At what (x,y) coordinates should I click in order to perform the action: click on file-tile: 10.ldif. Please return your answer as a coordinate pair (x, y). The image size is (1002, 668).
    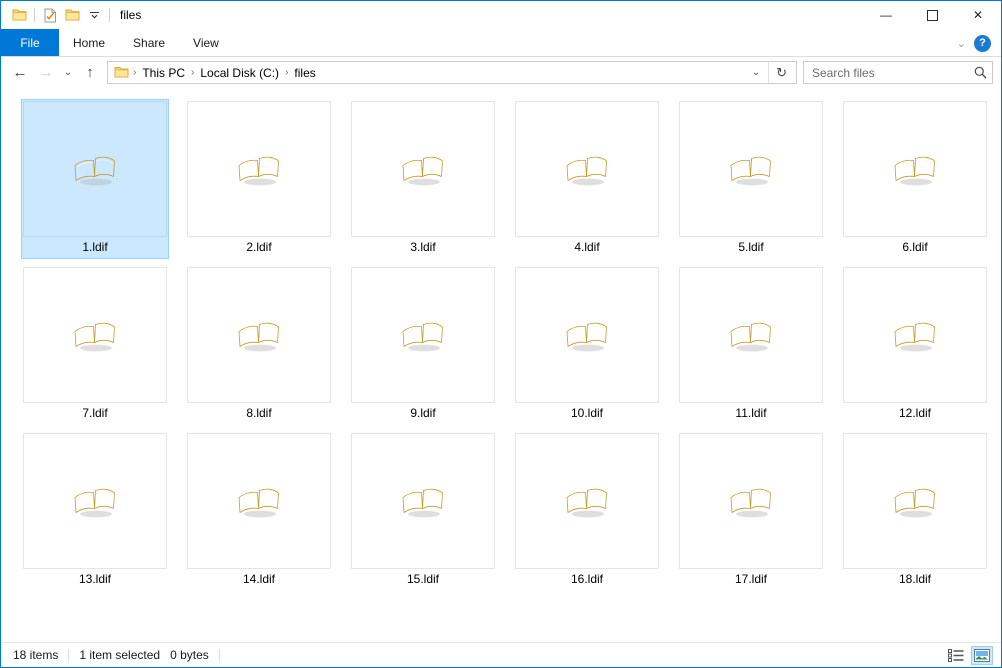
    Looking at the image, I should click on (587, 345).